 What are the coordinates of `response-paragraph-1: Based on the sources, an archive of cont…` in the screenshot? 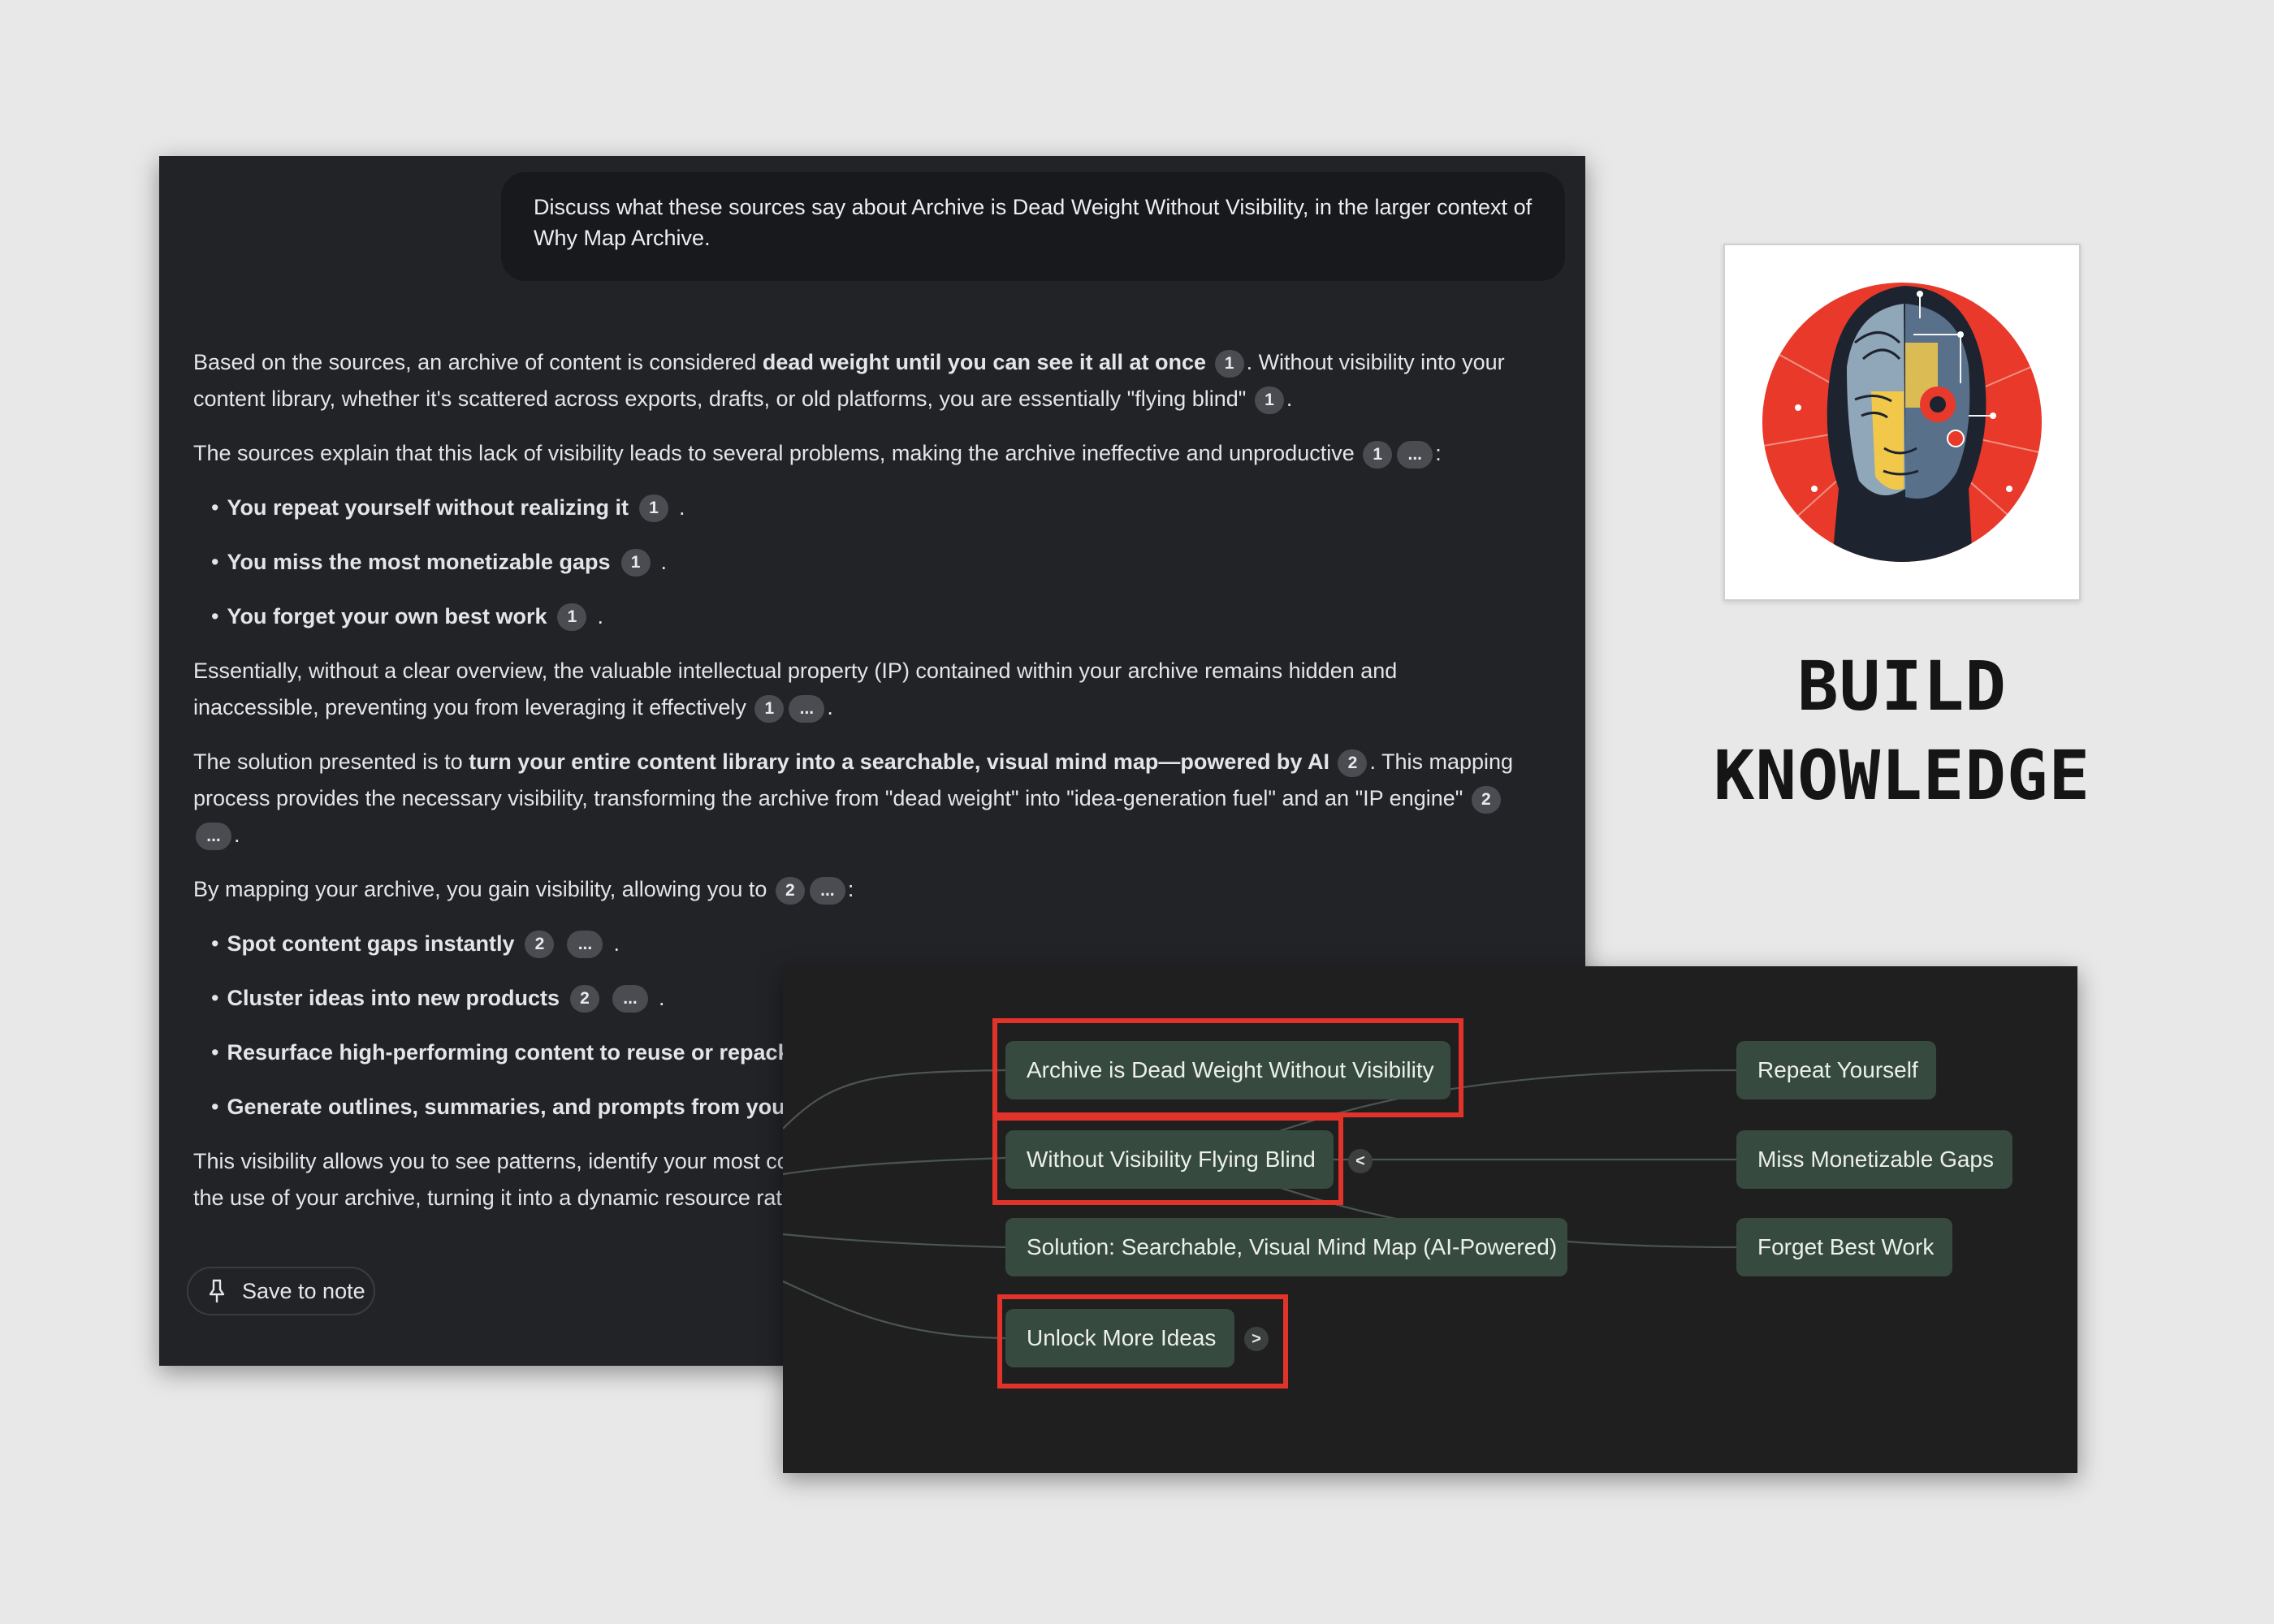 It's located at (855, 381).